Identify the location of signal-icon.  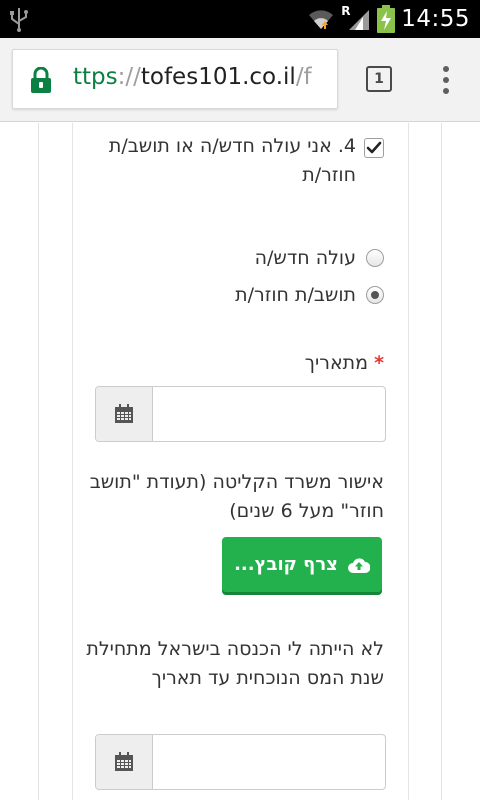
(359, 20).